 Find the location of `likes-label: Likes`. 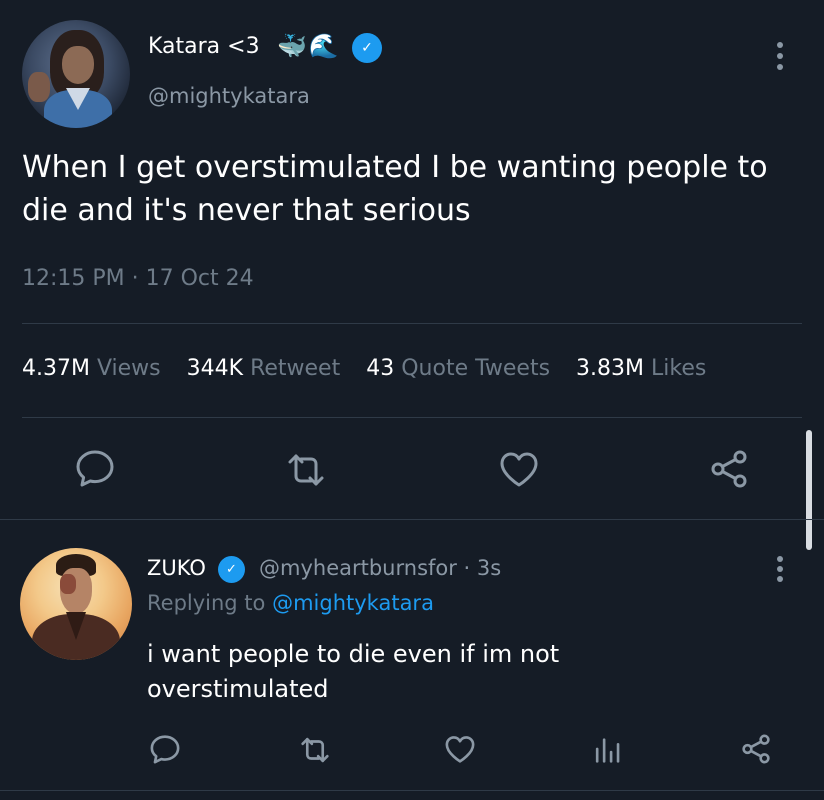

likes-label: Likes is located at coordinates (679, 368).